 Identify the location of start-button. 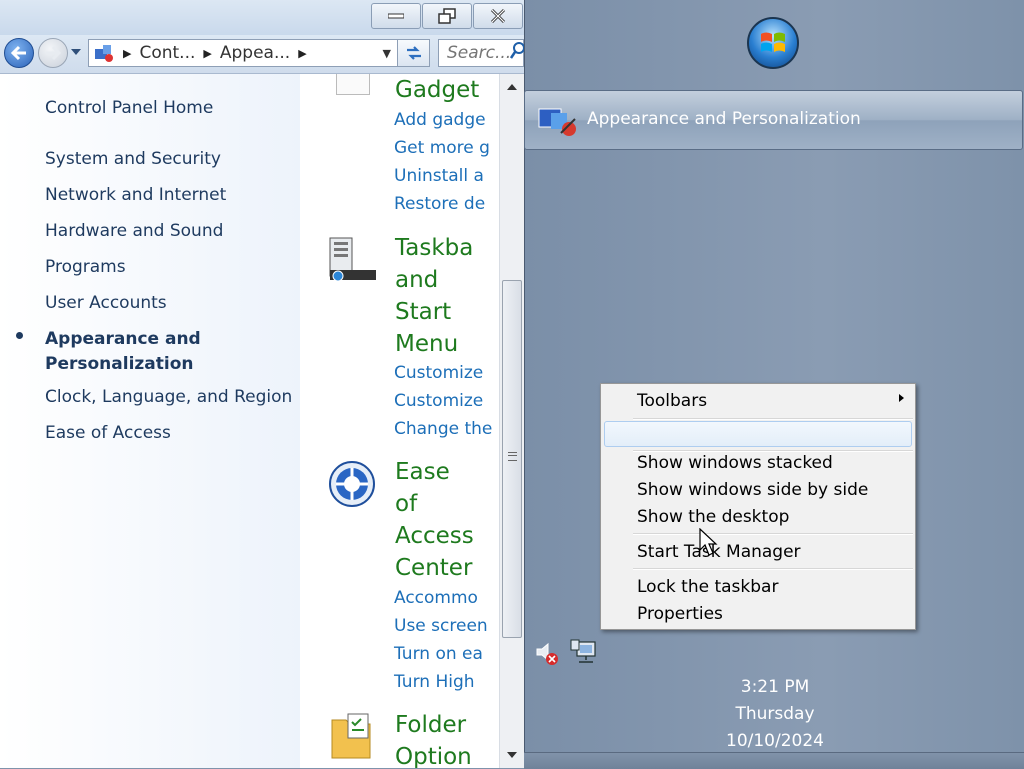
(773, 43).